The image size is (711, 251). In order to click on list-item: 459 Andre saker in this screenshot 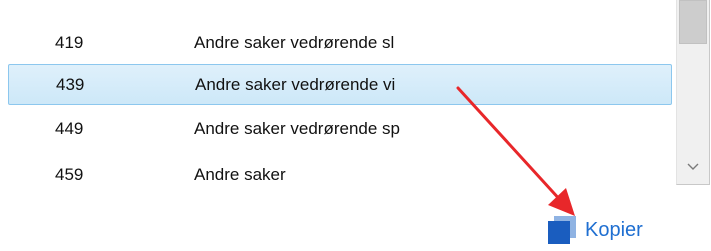, I will do `click(340, 169)`.